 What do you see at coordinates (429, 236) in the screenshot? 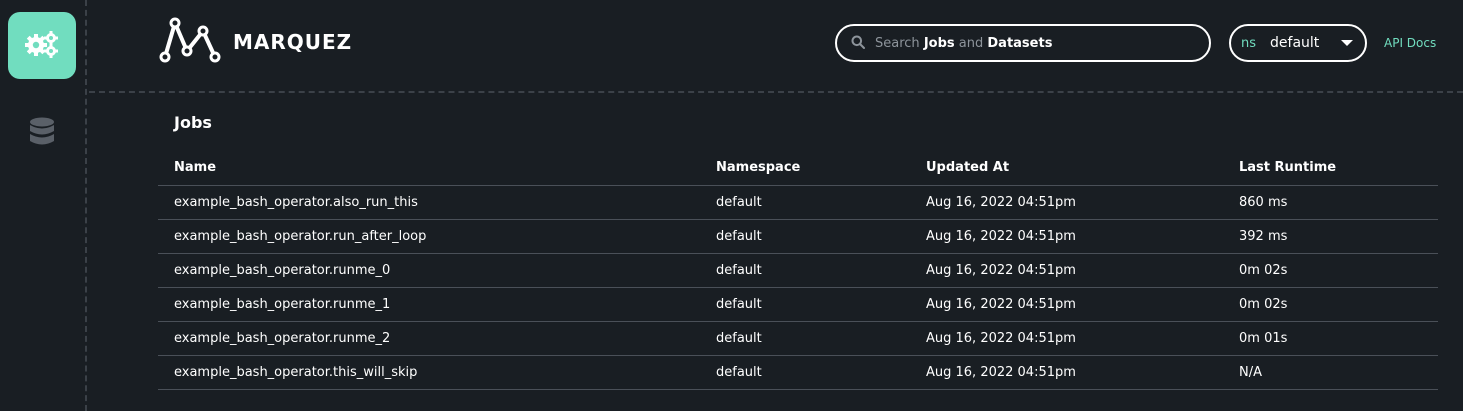
I see `job-name-link: example_bash_operator.run_after_loop` at bounding box center [429, 236].